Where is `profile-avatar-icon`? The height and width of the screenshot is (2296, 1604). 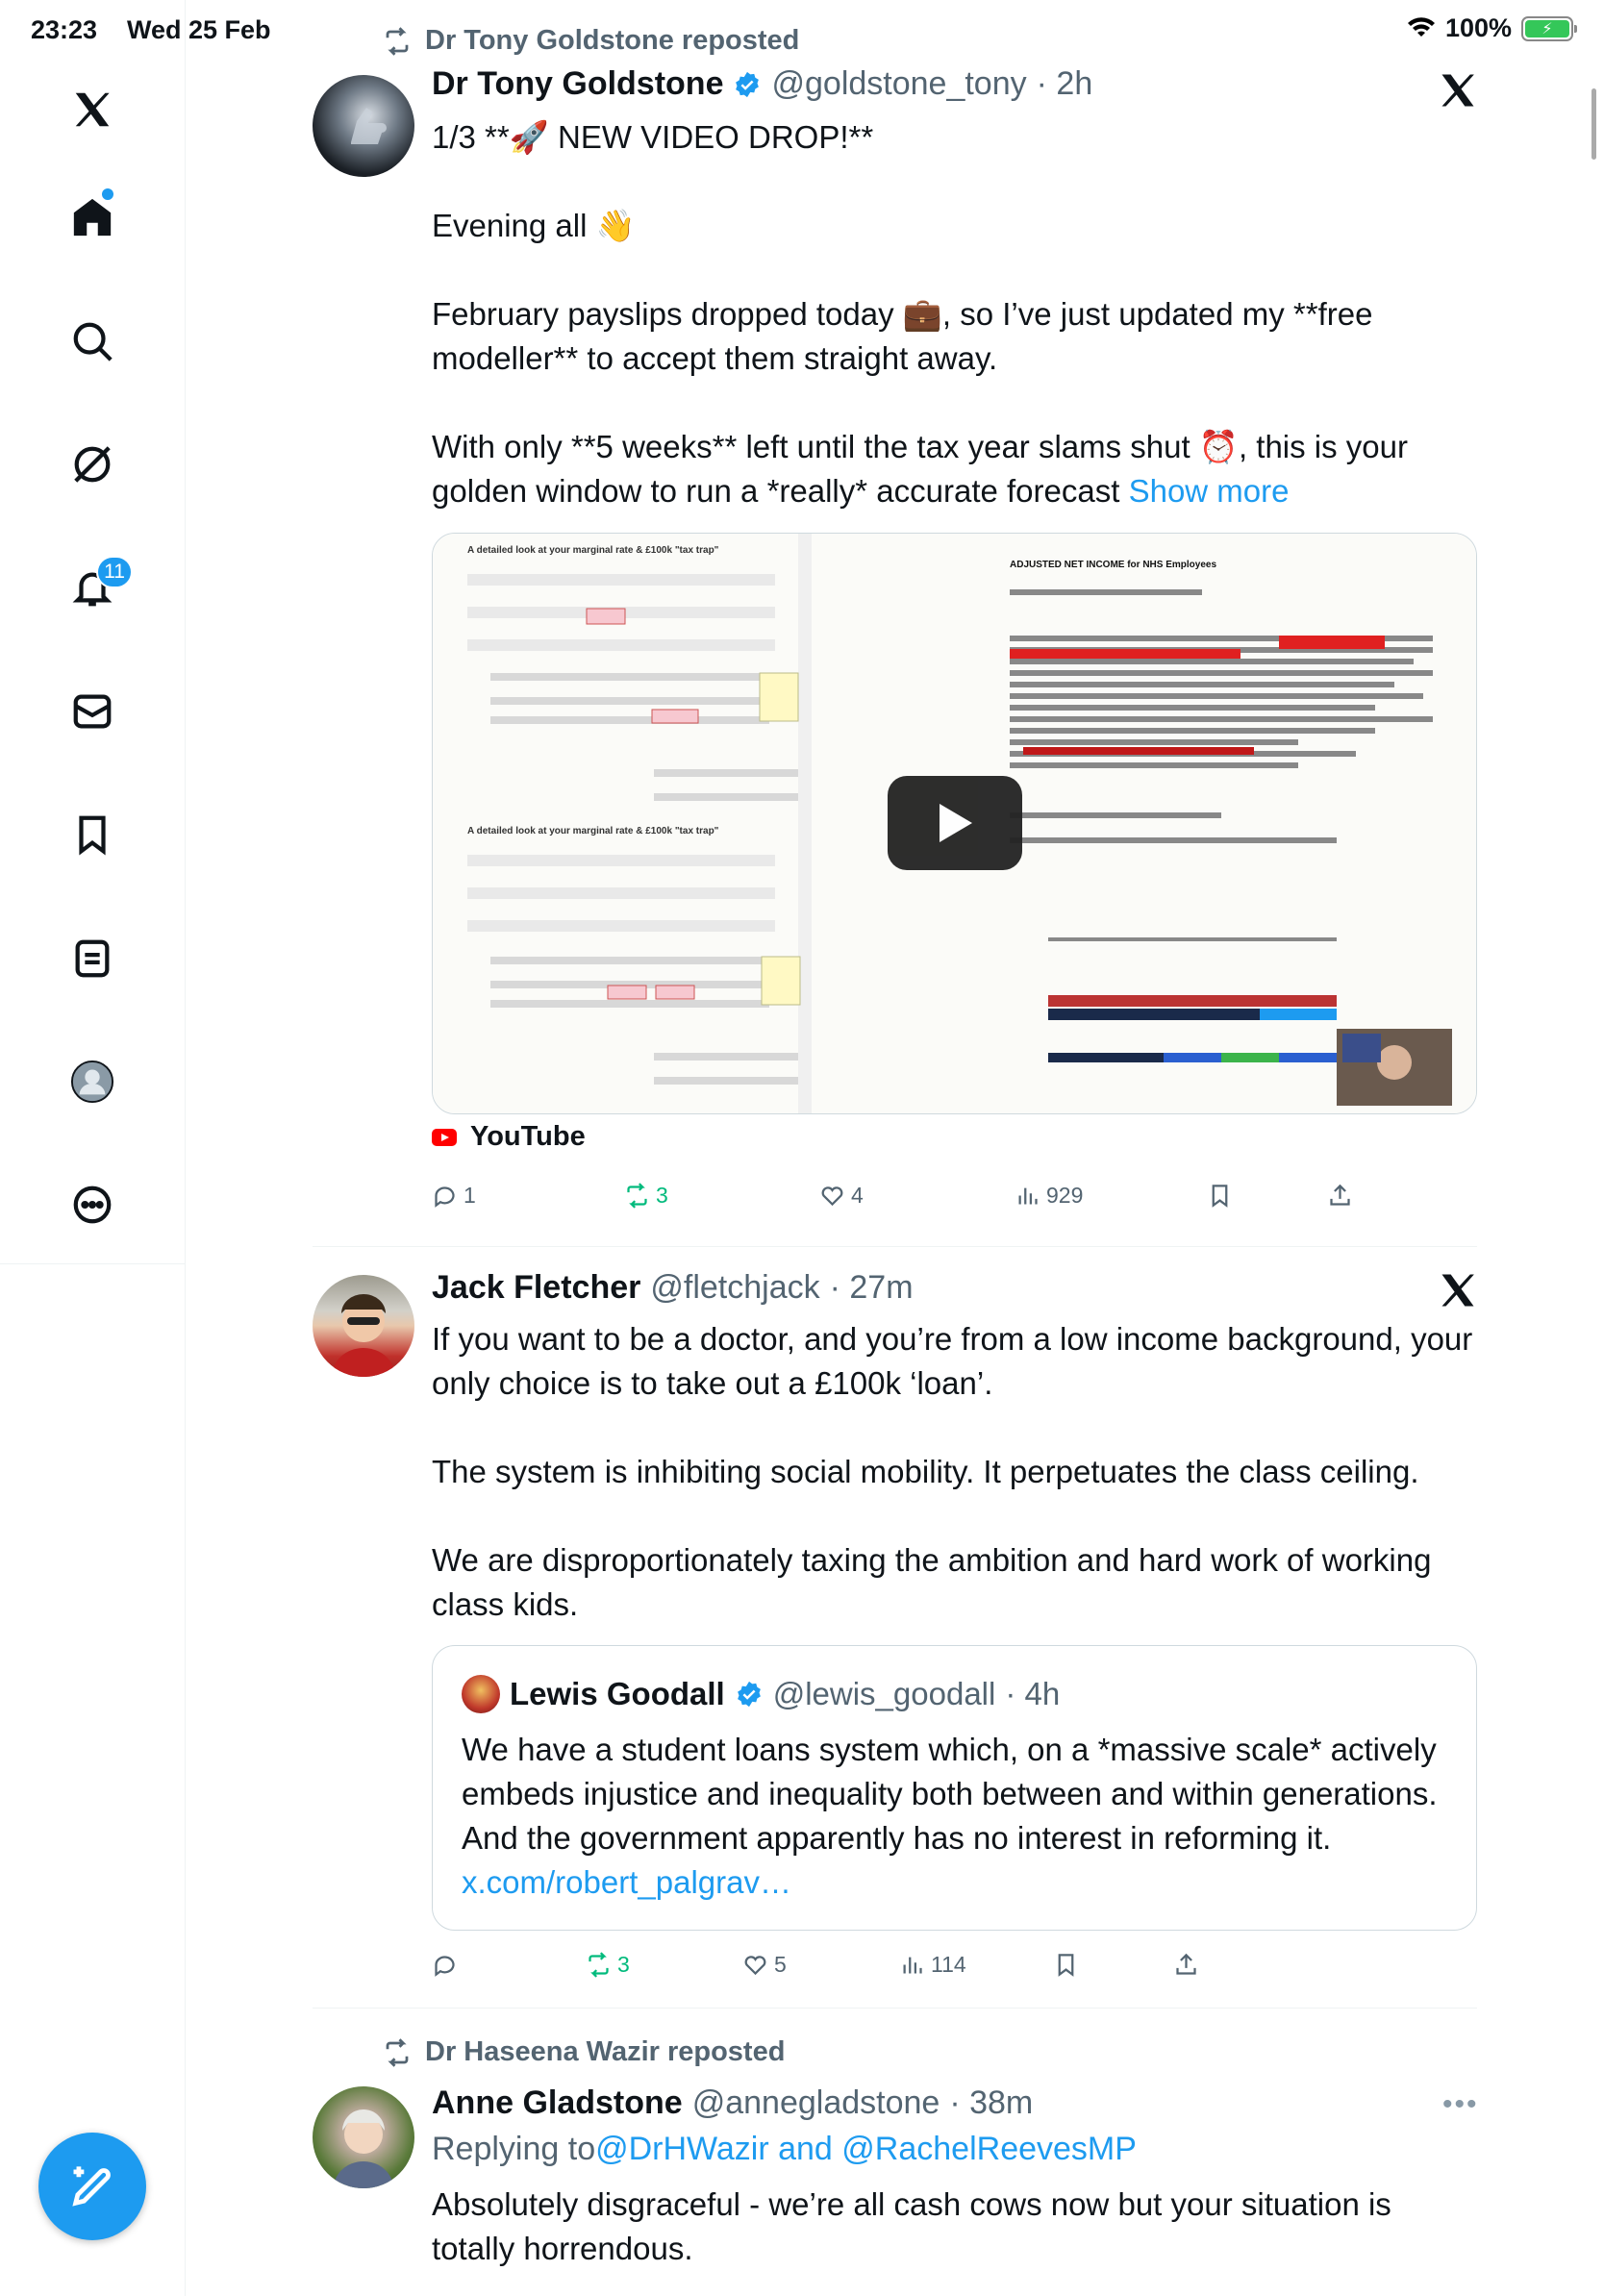
profile-avatar-icon is located at coordinates (92, 1081).